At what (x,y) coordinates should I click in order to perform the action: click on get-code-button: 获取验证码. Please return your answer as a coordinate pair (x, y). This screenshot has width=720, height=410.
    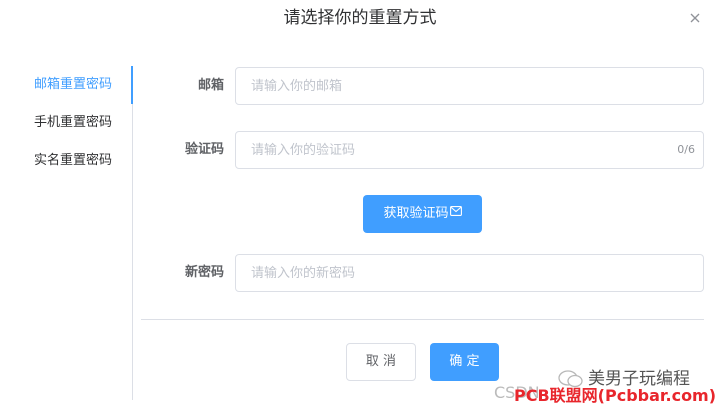
    Looking at the image, I should click on (422, 214).